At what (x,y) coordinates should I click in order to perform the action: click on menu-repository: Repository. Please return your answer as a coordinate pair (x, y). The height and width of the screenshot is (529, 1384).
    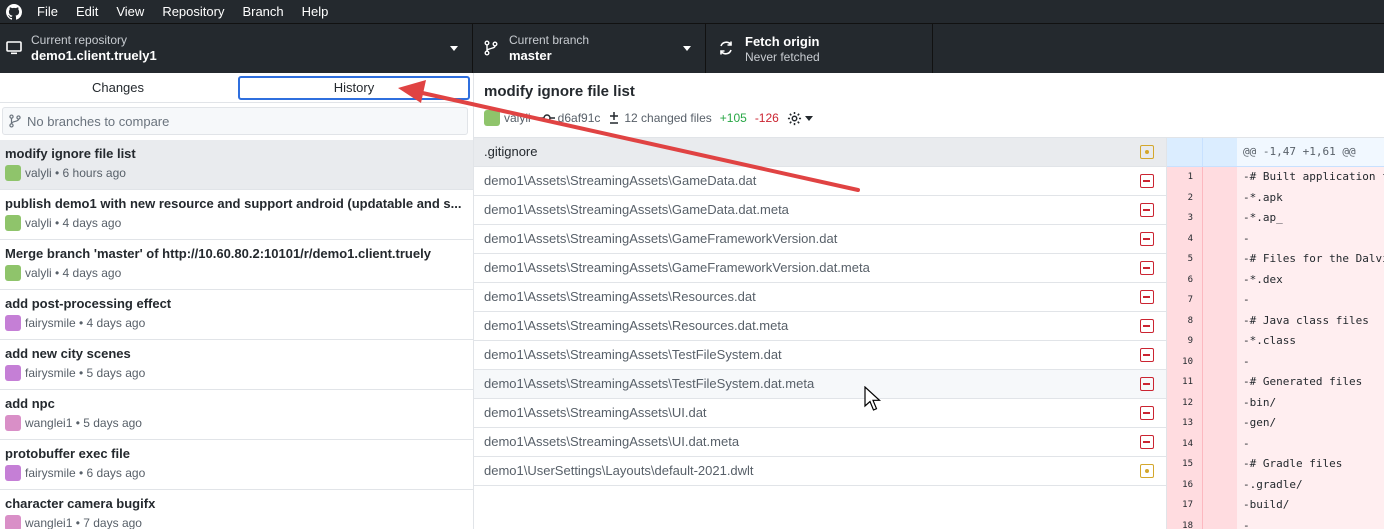
    Looking at the image, I should click on (193, 11).